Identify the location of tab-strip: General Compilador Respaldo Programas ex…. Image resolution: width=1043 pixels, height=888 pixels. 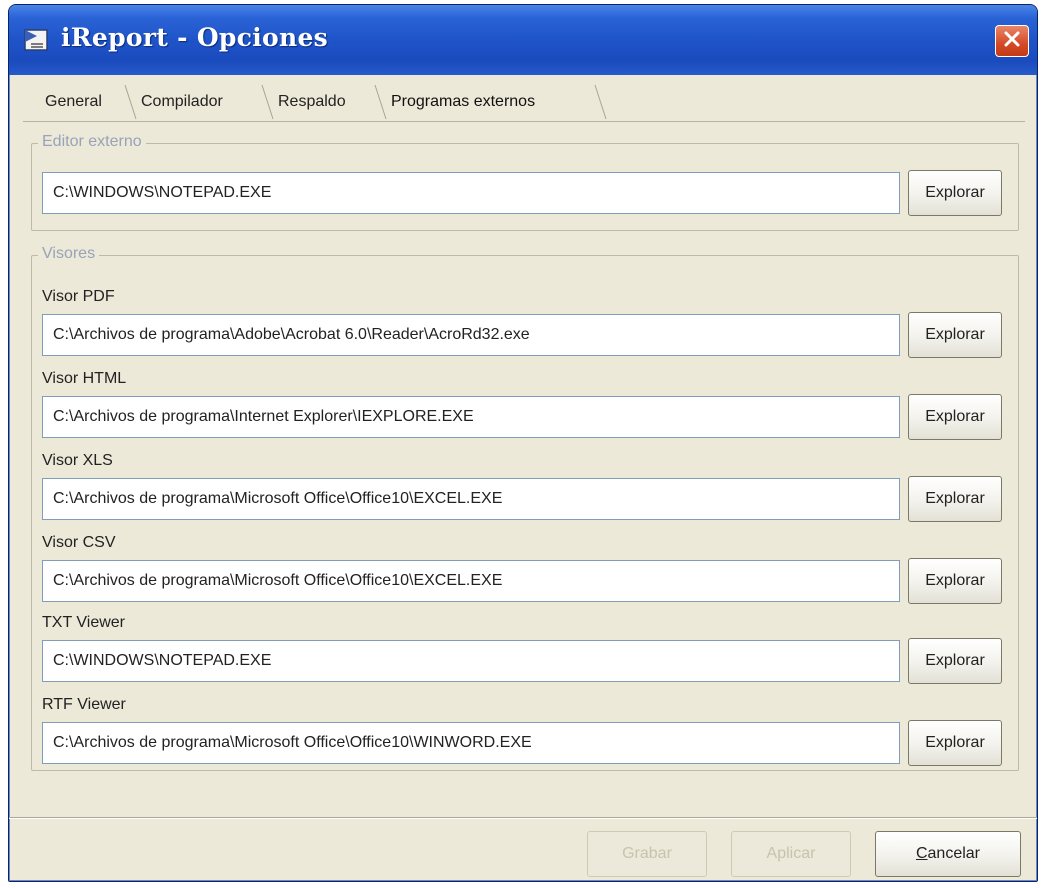
(521, 101).